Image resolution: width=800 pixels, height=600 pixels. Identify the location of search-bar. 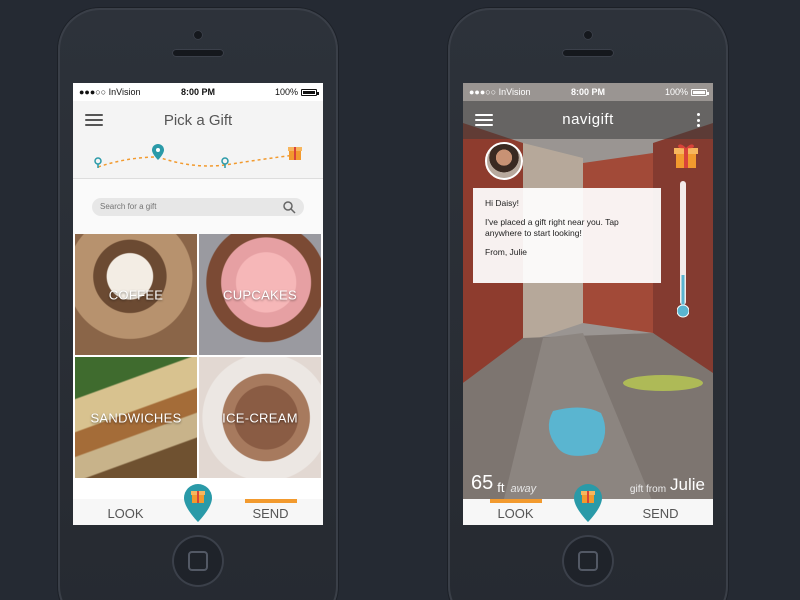
(198, 206).